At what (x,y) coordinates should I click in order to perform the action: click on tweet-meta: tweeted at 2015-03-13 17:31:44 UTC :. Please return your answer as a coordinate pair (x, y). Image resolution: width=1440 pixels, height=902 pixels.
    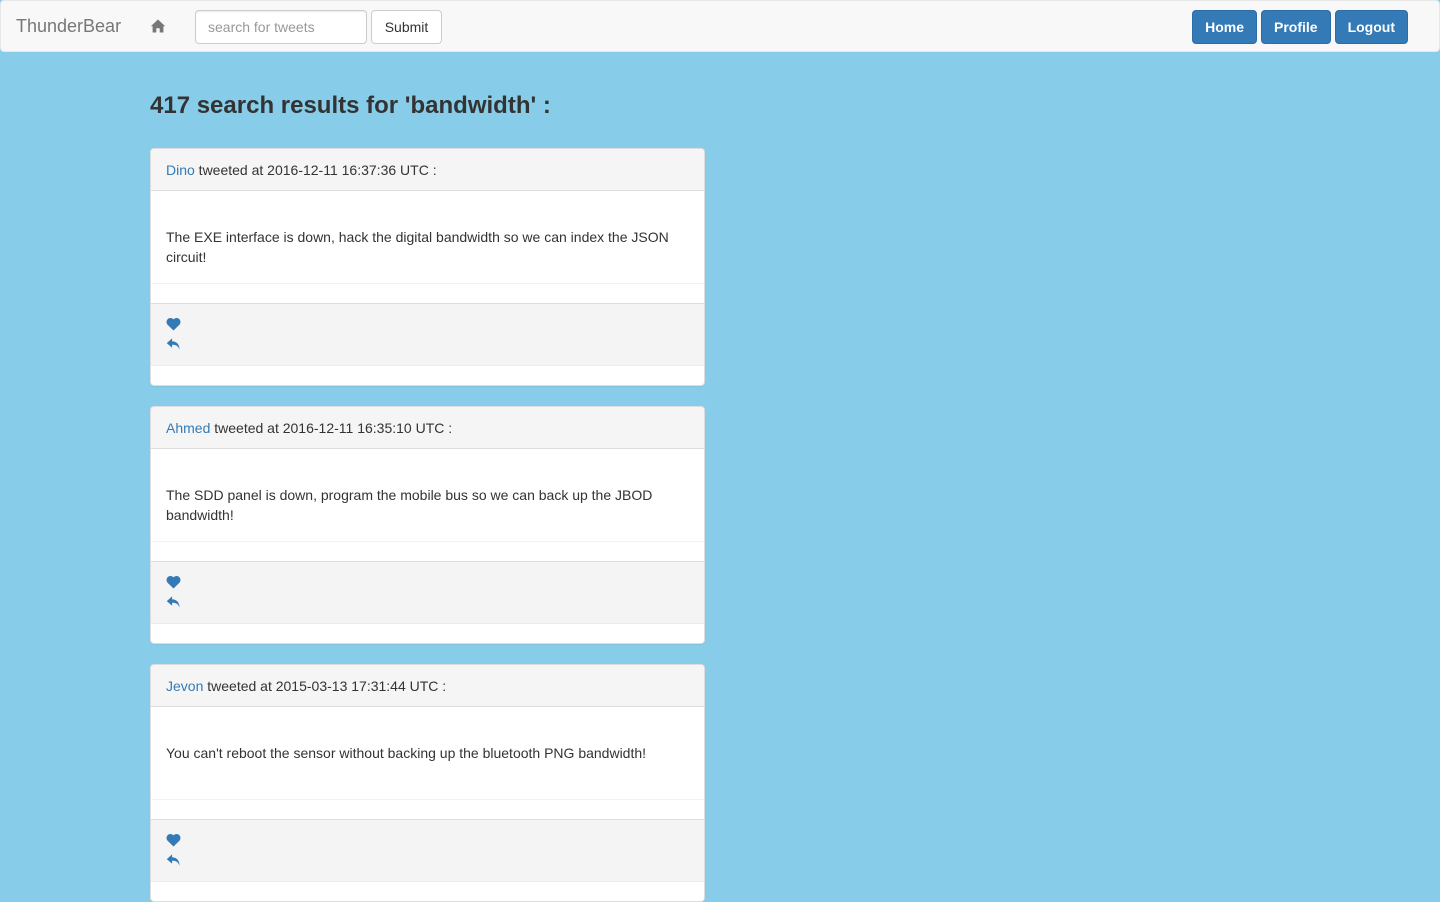
    Looking at the image, I should click on (325, 686).